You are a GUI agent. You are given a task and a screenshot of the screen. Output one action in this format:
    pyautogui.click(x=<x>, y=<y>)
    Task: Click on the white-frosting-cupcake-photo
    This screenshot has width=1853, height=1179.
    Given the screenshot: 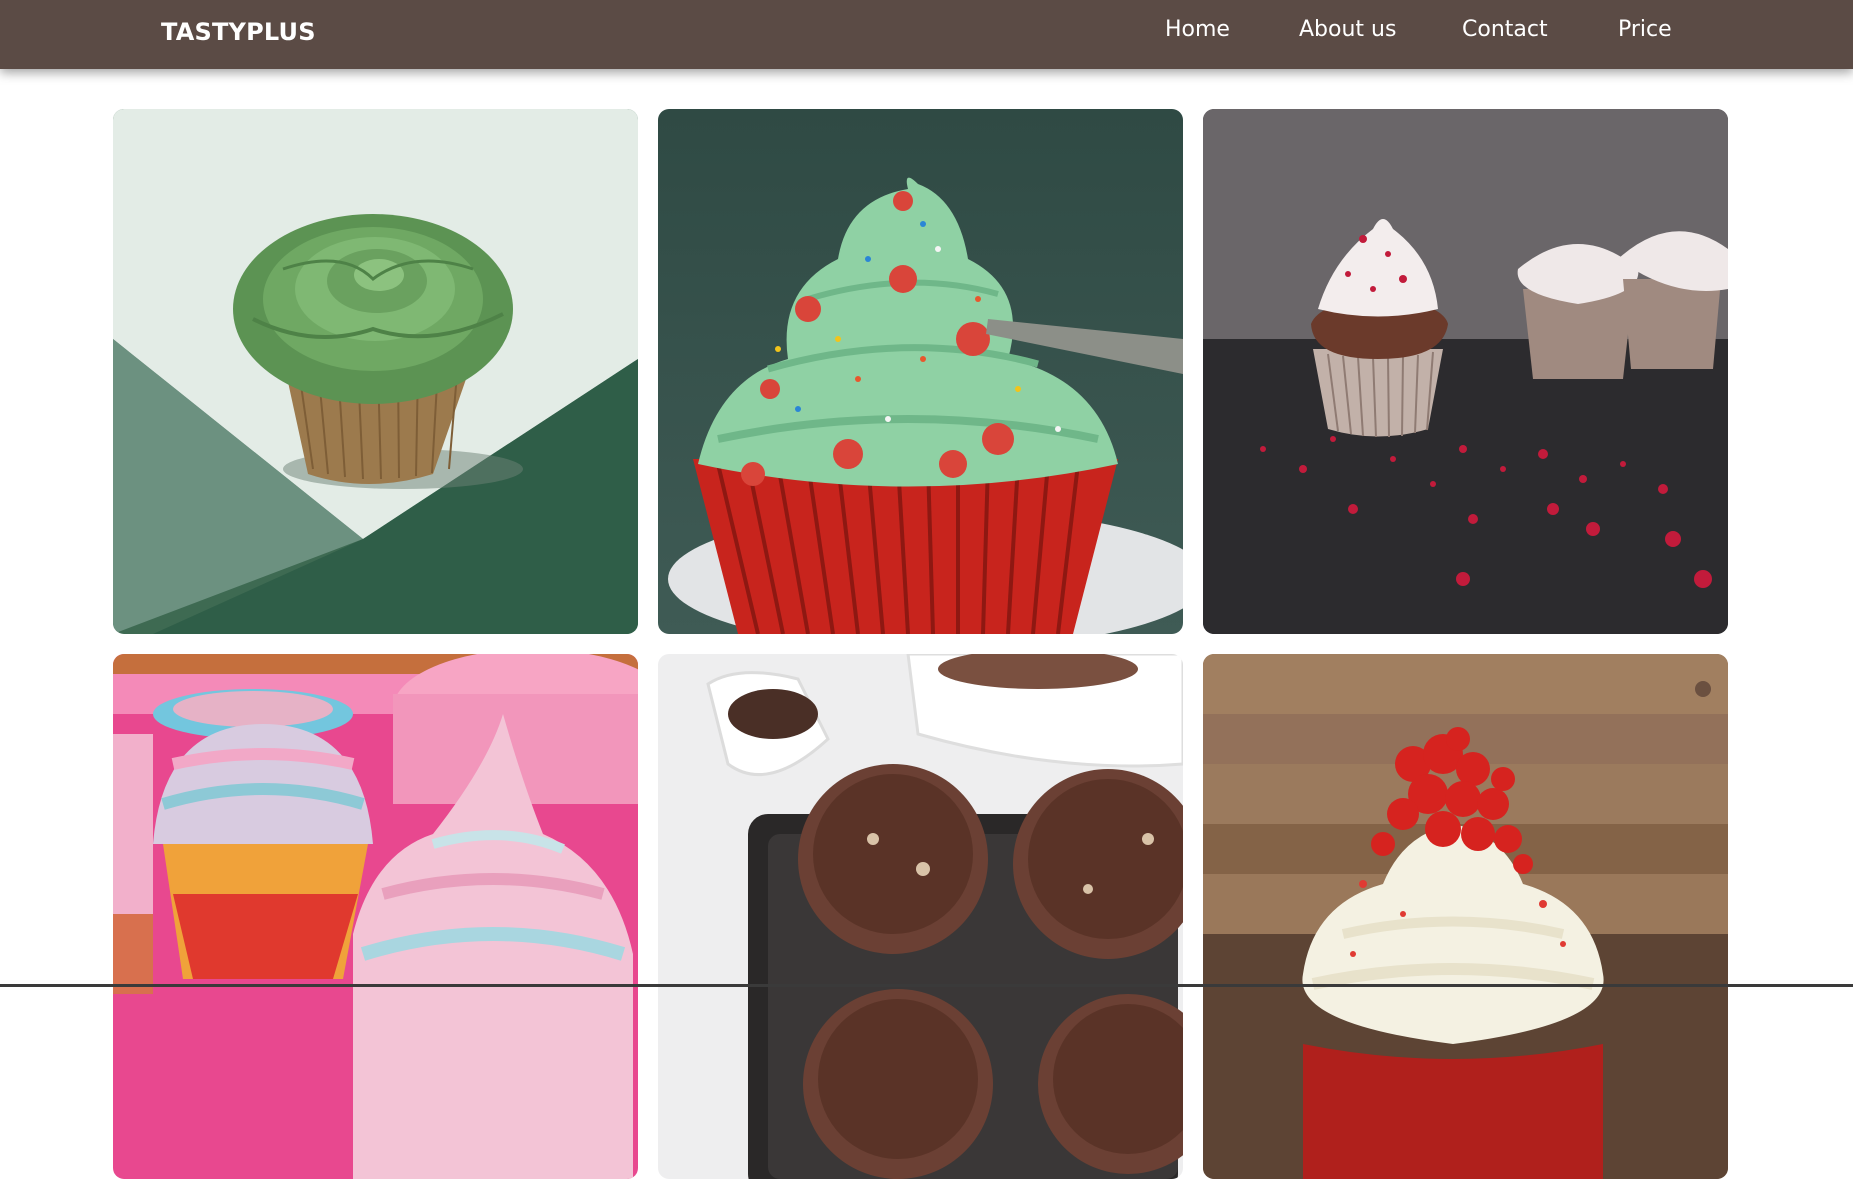 What is the action you would take?
    pyautogui.click(x=1465, y=371)
    